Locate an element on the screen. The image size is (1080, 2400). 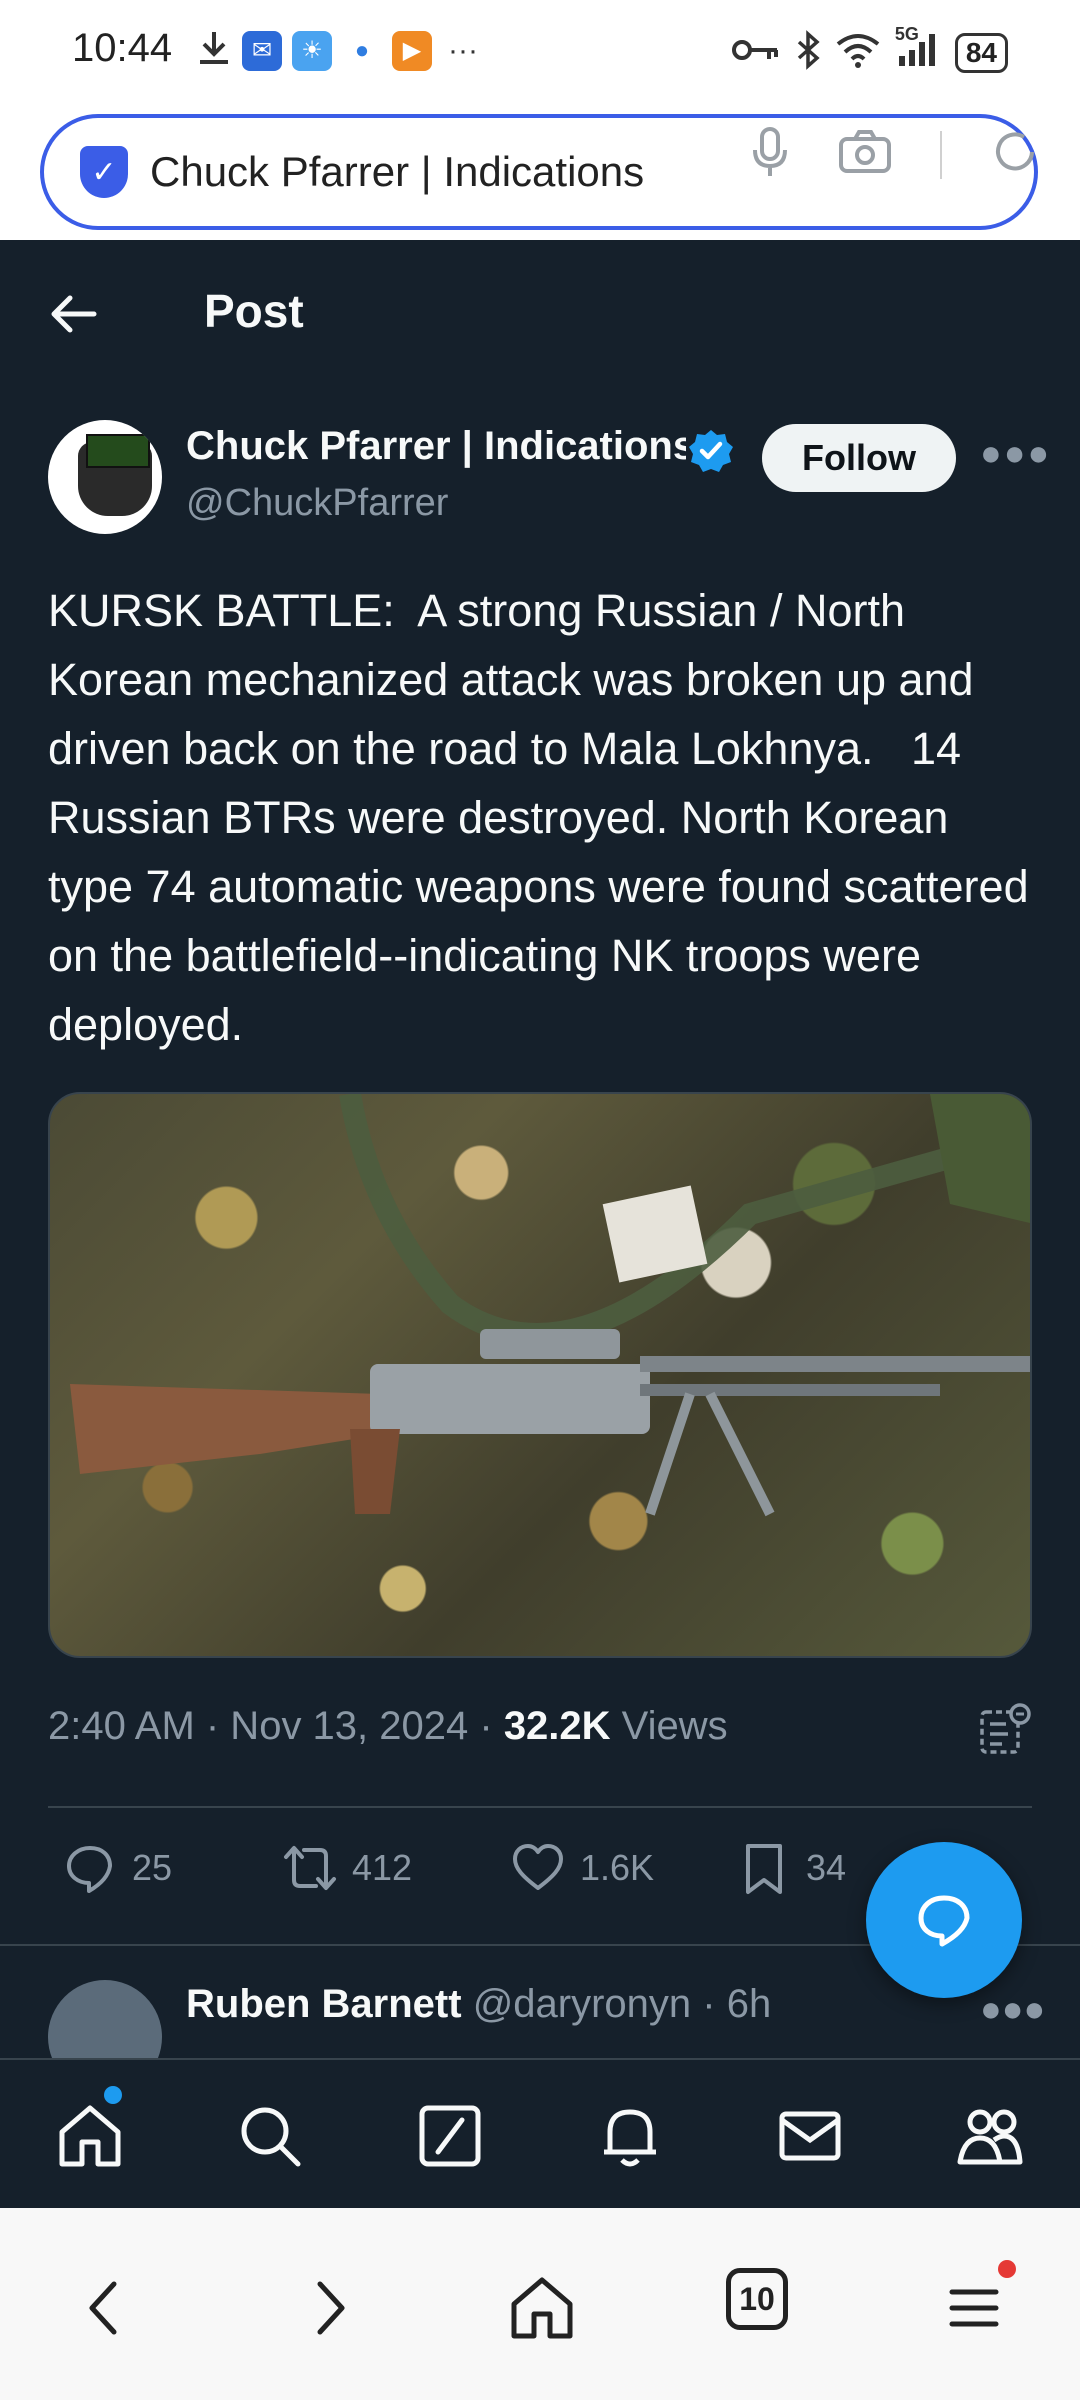
system-icons: 5G 84 is located at coordinates (869, 49).